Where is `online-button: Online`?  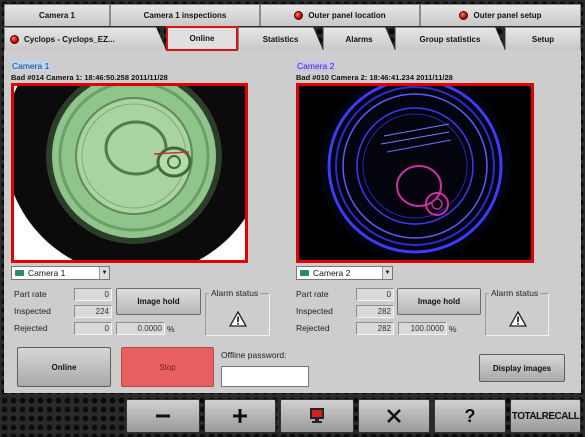 online-button: Online is located at coordinates (64, 367).